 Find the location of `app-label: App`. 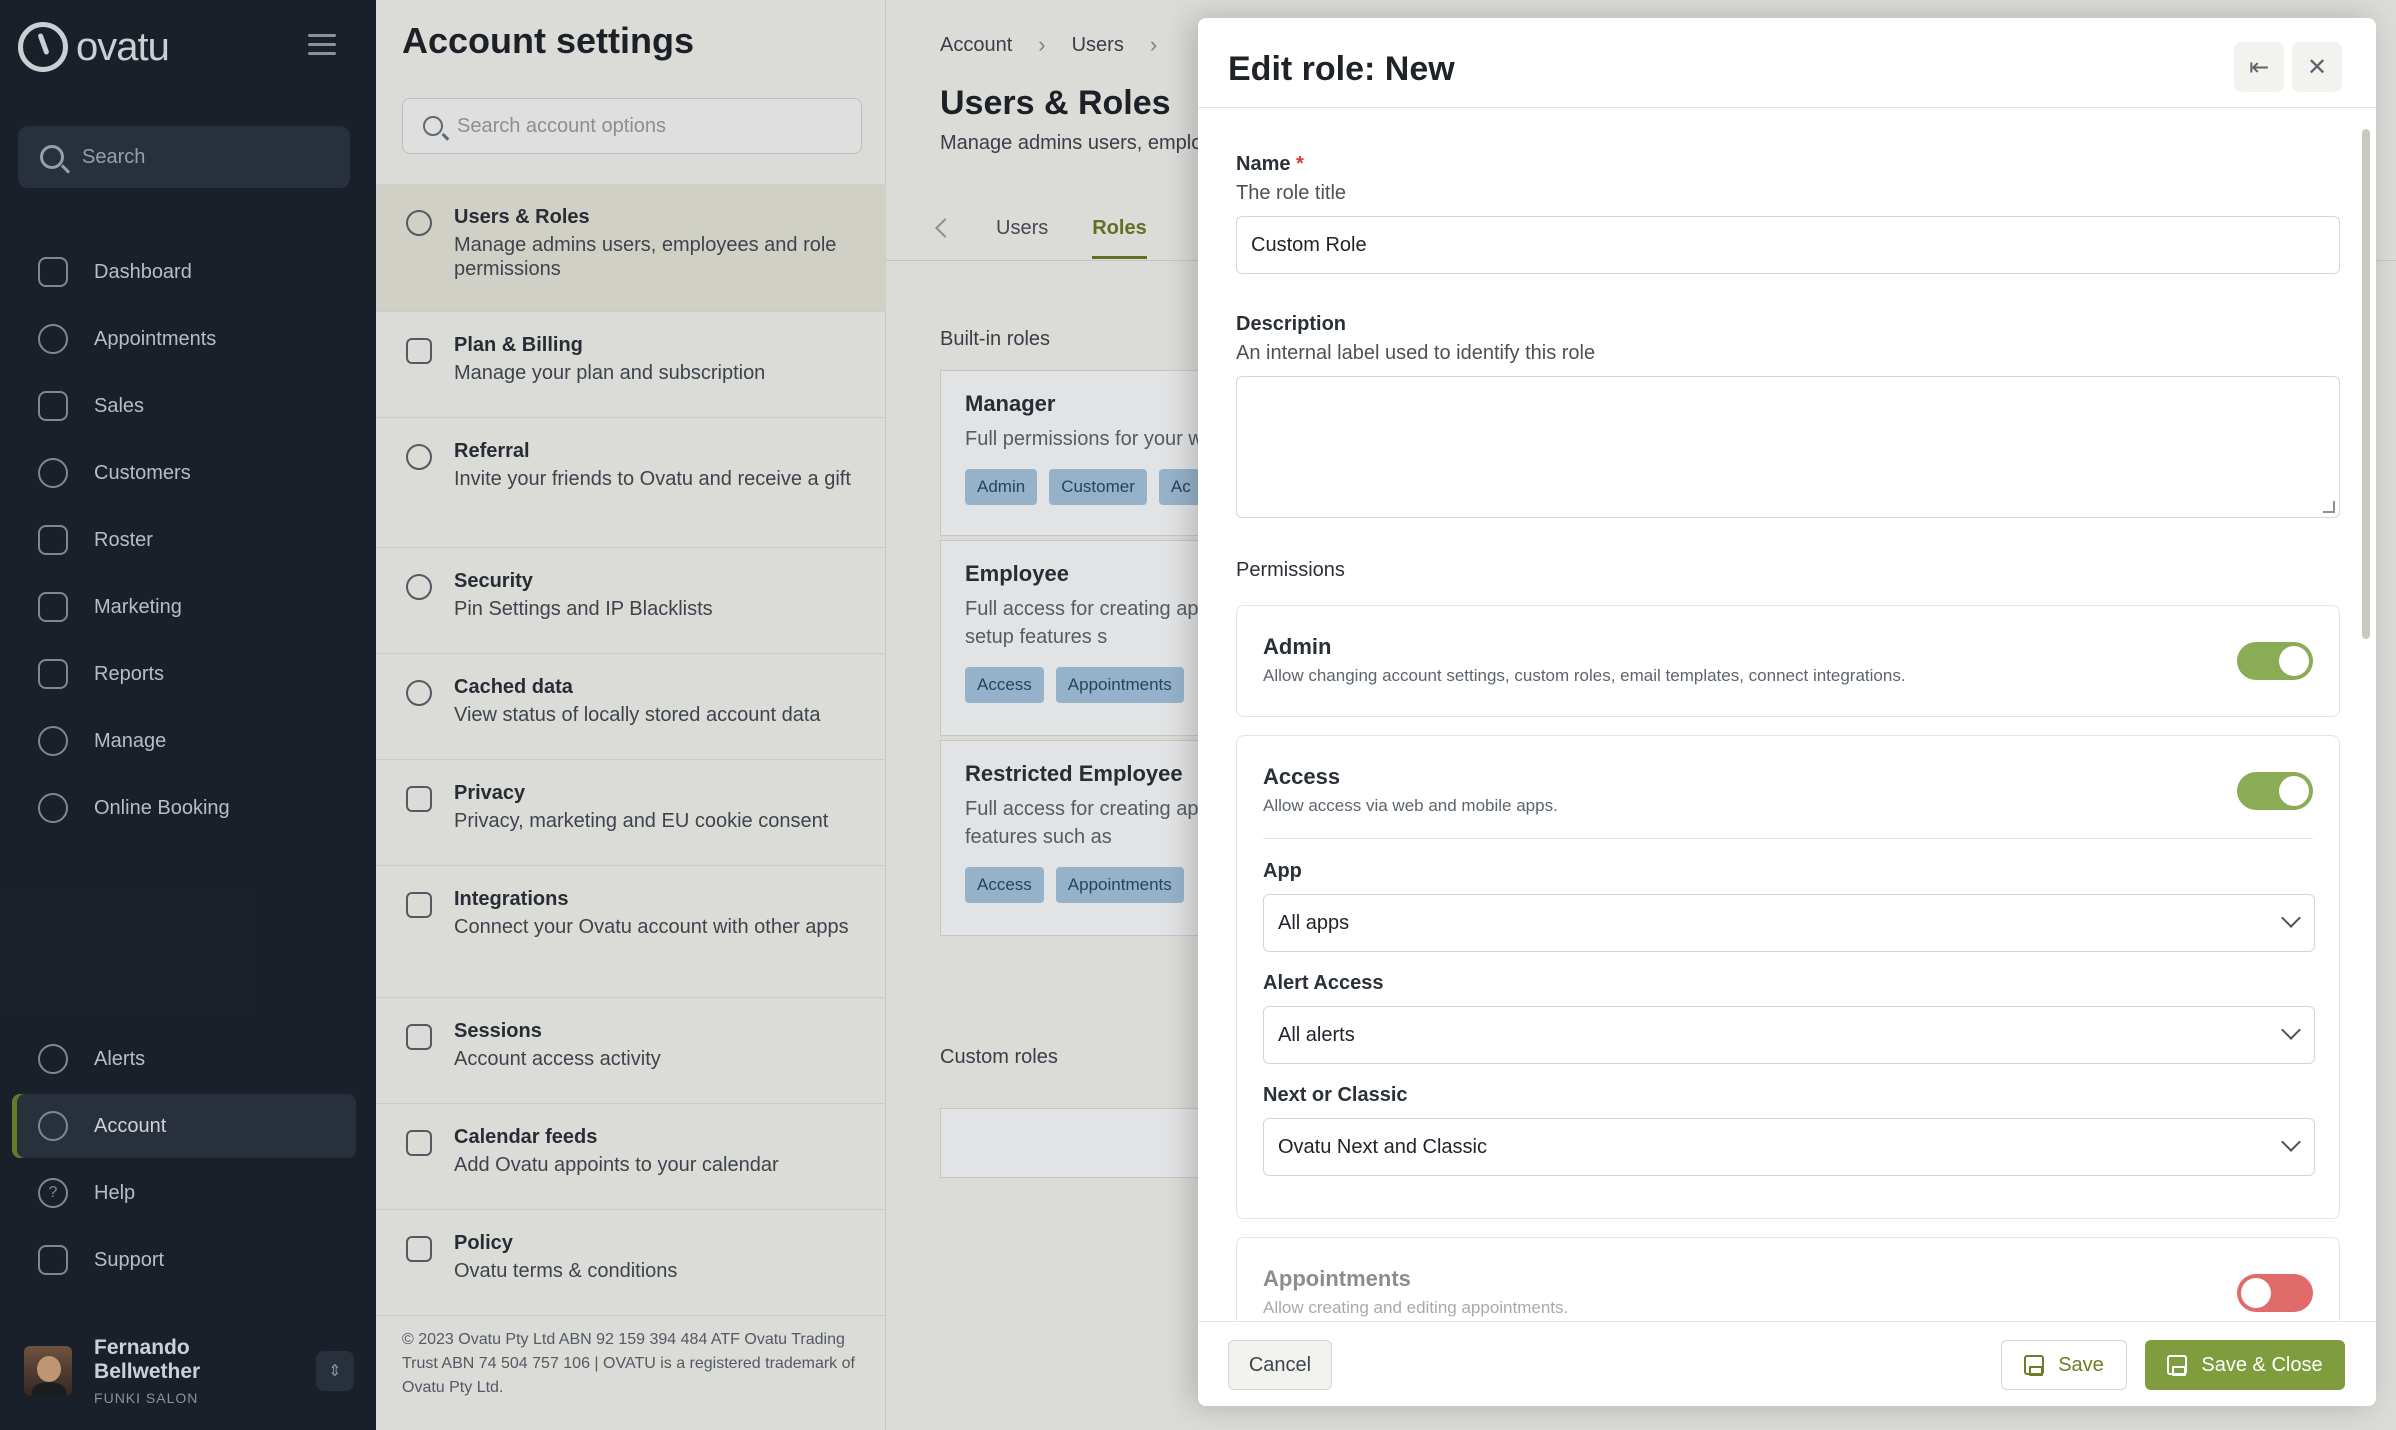

app-label: App is located at coordinates (1282, 871).